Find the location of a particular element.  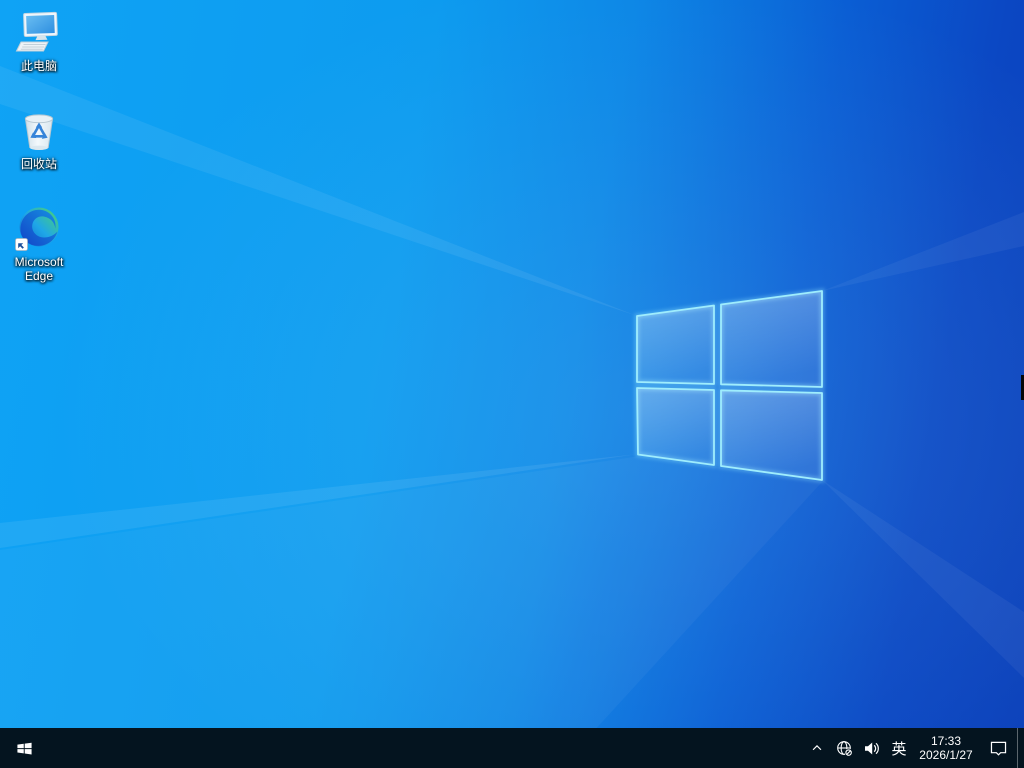

icon-label-recycle-bin: 回收站 is located at coordinates (38, 164).